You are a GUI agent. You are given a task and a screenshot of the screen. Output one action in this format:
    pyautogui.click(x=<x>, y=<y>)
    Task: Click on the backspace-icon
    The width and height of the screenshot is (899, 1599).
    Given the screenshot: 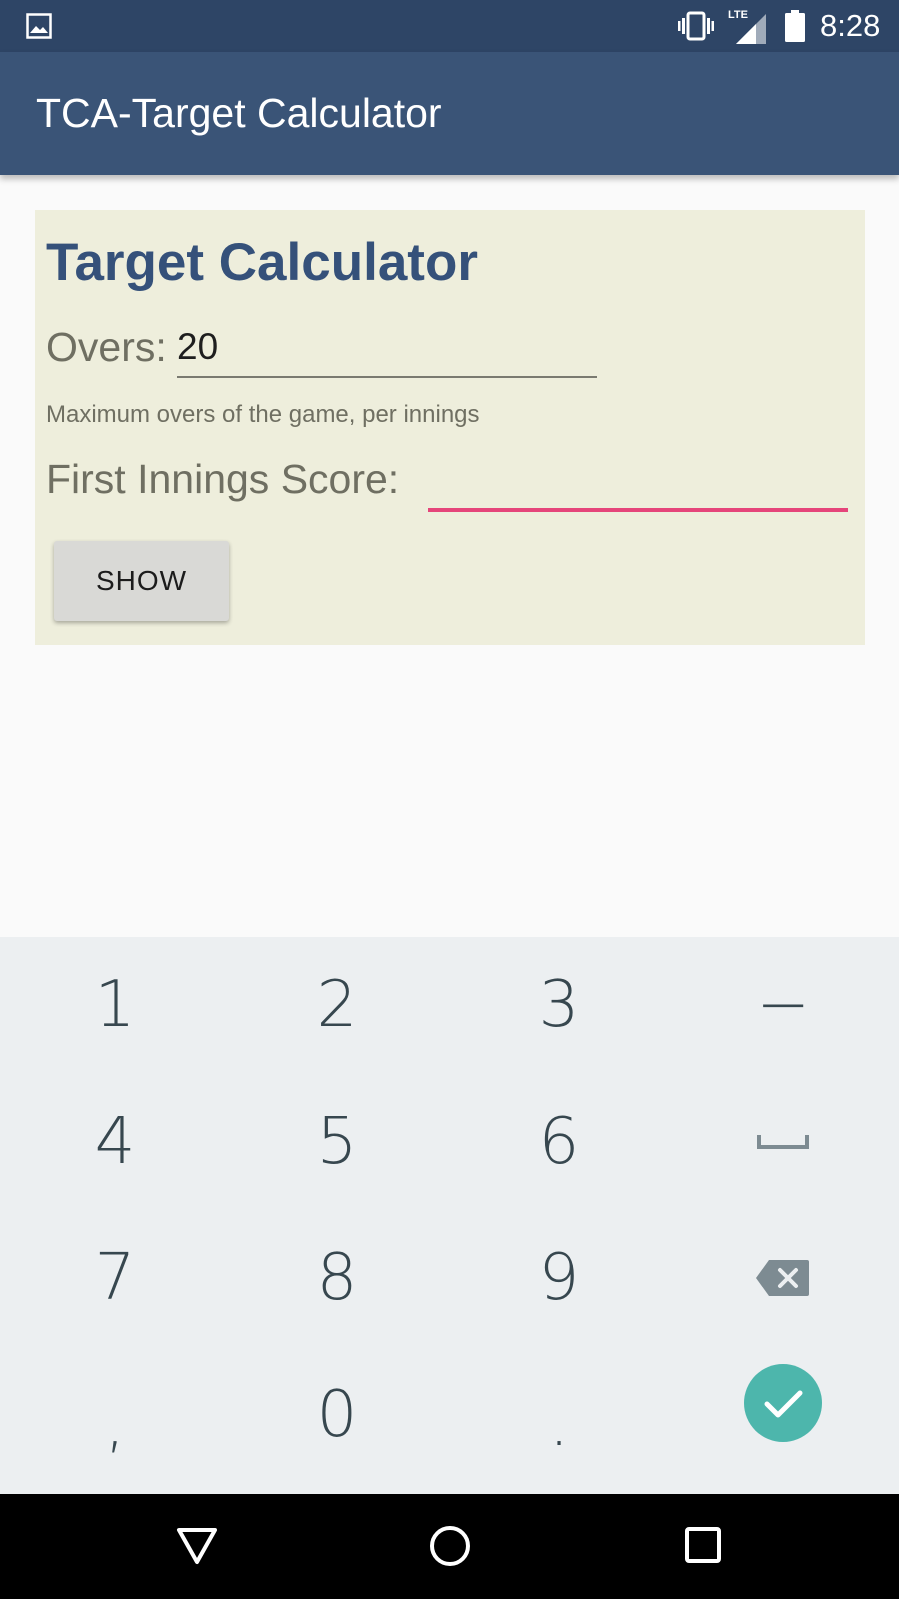 What is the action you would take?
    pyautogui.click(x=782, y=1278)
    